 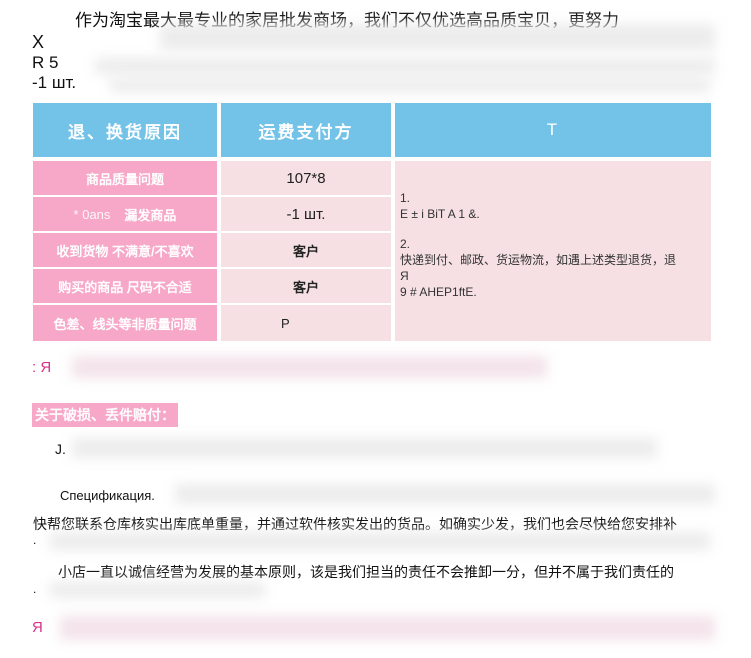 What do you see at coordinates (45, 62) in the screenshot?
I see `r-label: R 5` at bounding box center [45, 62].